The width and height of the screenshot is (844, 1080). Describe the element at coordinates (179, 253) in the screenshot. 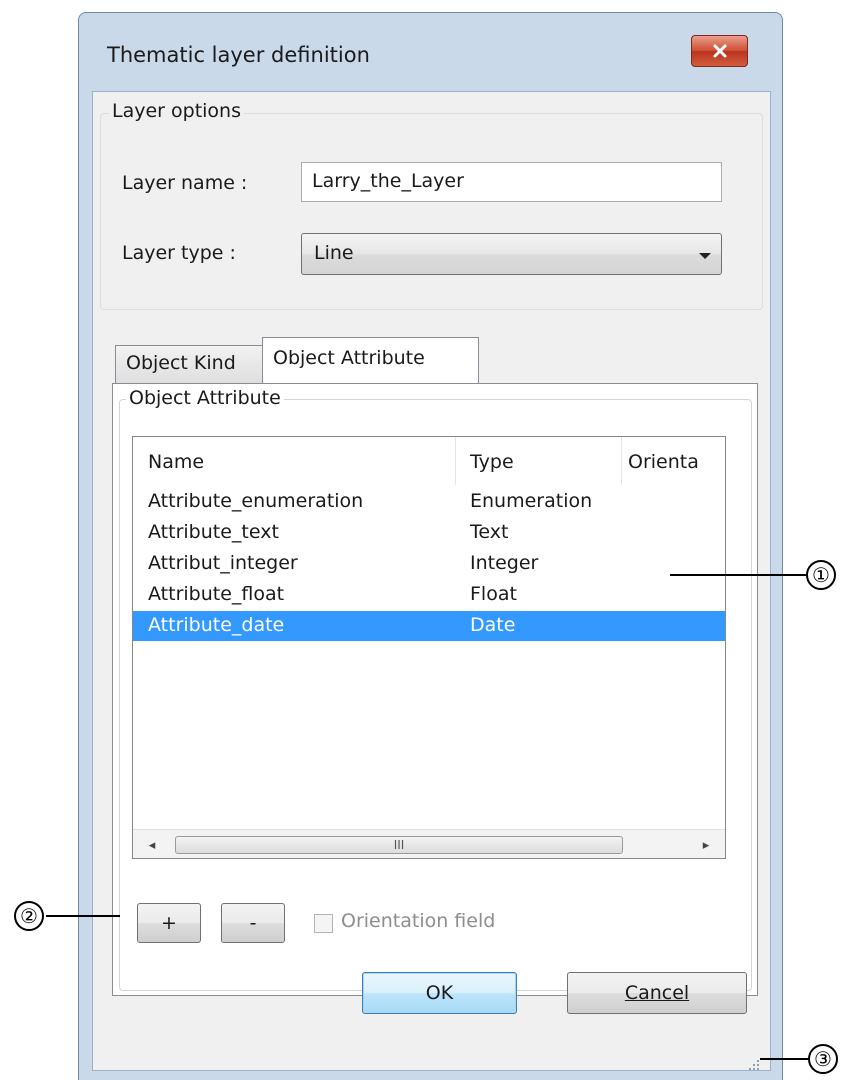

I see `layer-type-label: Layer type :` at that location.